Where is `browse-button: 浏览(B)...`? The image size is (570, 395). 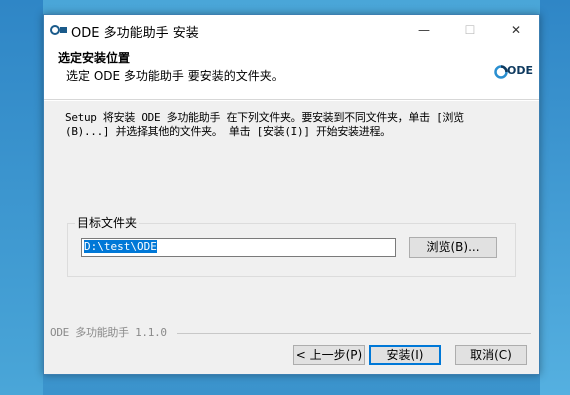 browse-button: 浏览(B)... is located at coordinates (453, 247).